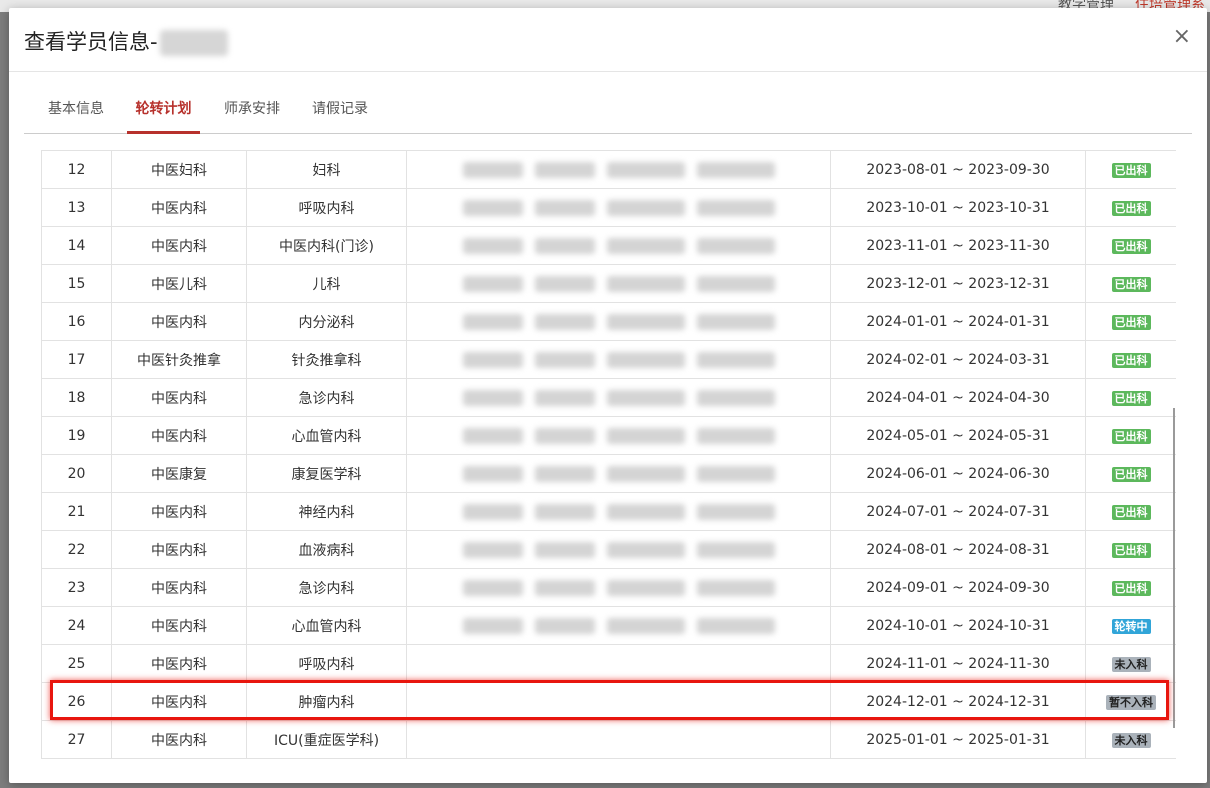  What do you see at coordinates (76, 739) in the screenshot?
I see `cell-no: 27` at bounding box center [76, 739].